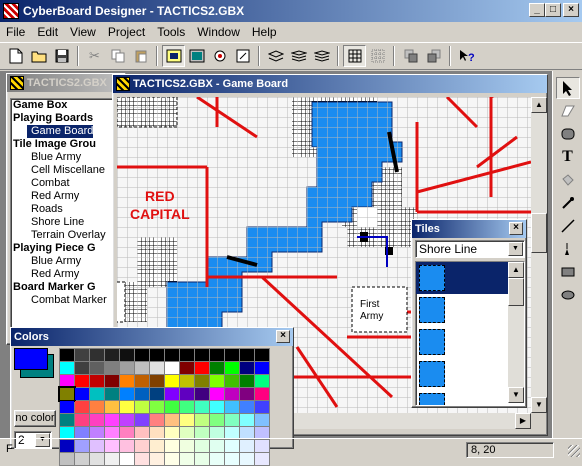 The height and width of the screenshot is (466, 582). What do you see at coordinates (568, 295) in the screenshot?
I see `ellipse-tool-icon` at bounding box center [568, 295].